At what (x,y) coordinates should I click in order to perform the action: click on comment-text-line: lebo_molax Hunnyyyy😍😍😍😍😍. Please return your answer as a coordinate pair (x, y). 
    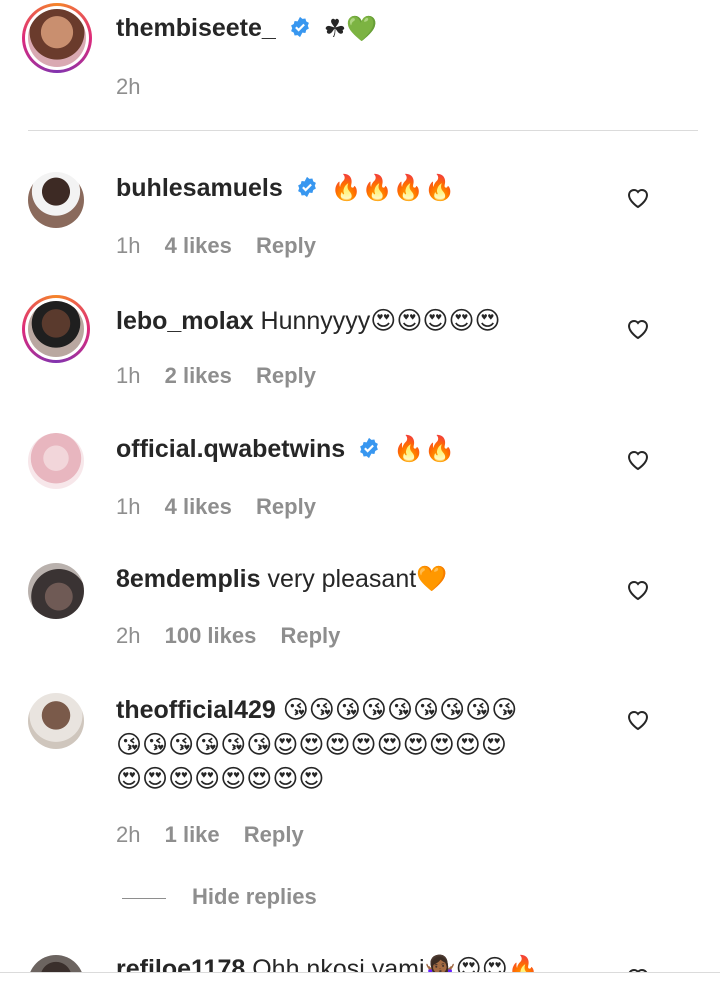
    Looking at the image, I should click on (308, 321).